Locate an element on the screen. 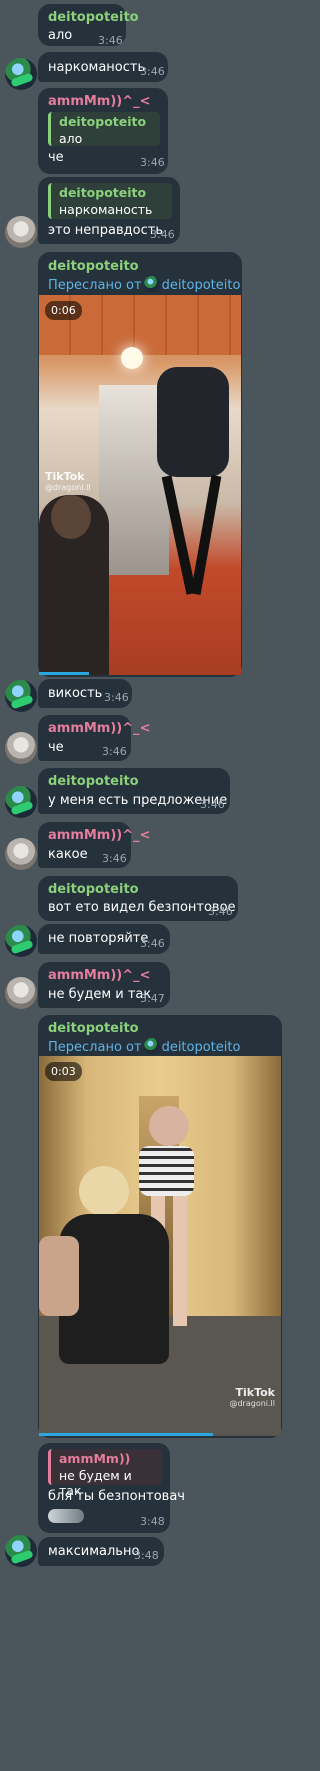 Image resolution: width=320 pixels, height=1771 pixels. video-player: 0:06 TikTok @dragoni.ll is located at coordinates (140, 485).